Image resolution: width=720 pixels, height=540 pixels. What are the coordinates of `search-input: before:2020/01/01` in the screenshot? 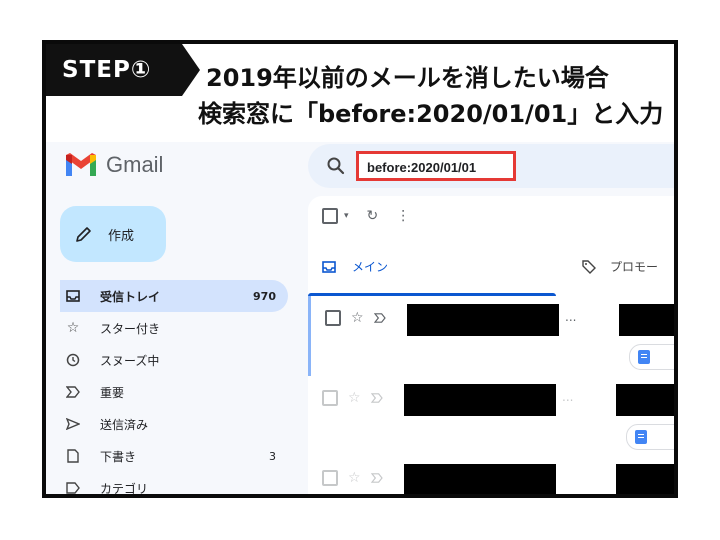 It's located at (436, 166).